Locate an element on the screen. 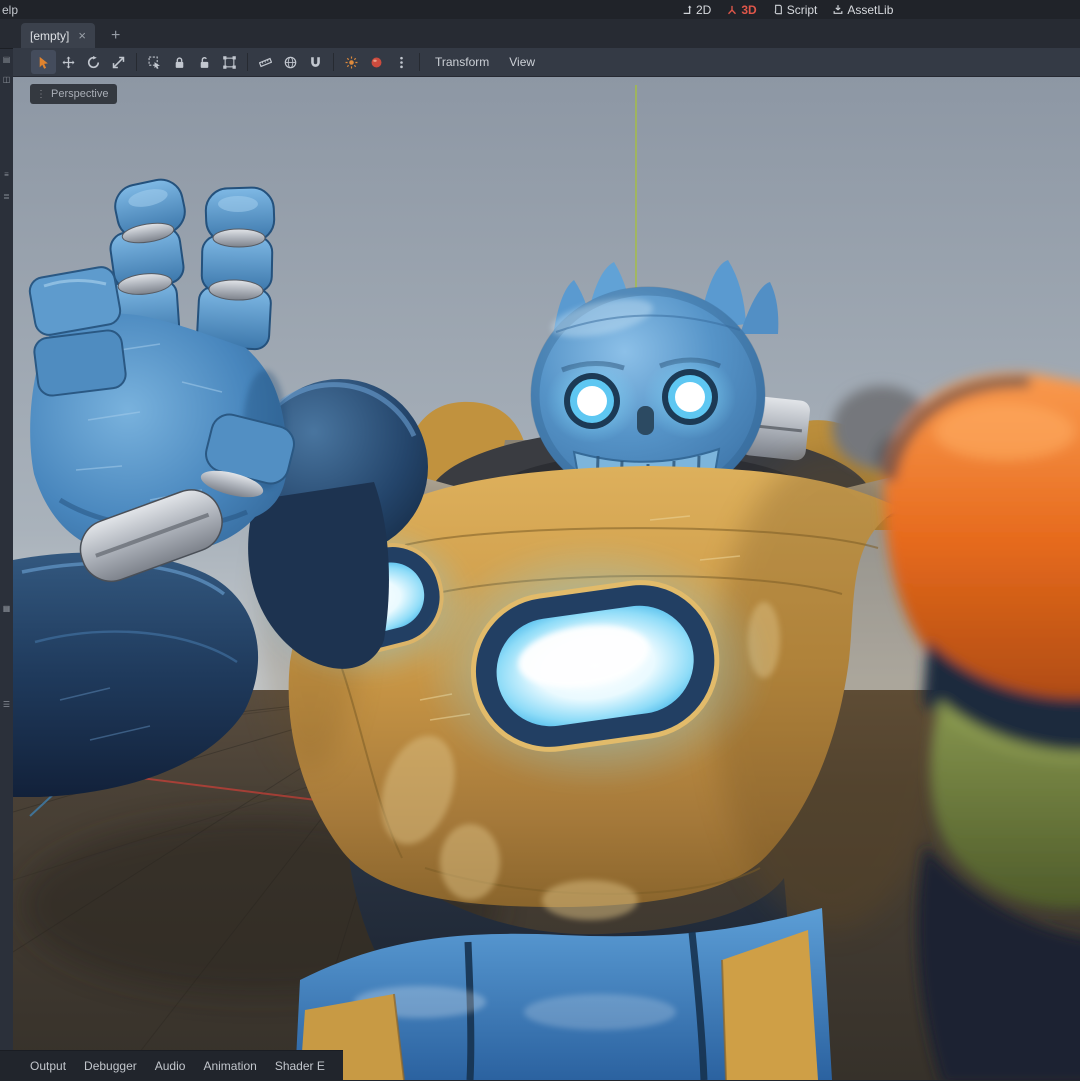 Image resolution: width=1080 pixels, height=1081 pixels. local-space-button is located at coordinates (290, 62).